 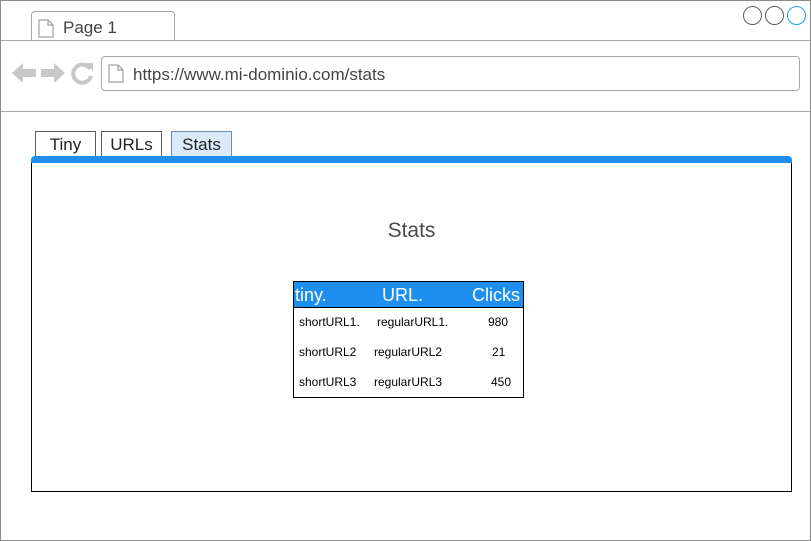 I want to click on reload-icon, so click(x=83, y=75).